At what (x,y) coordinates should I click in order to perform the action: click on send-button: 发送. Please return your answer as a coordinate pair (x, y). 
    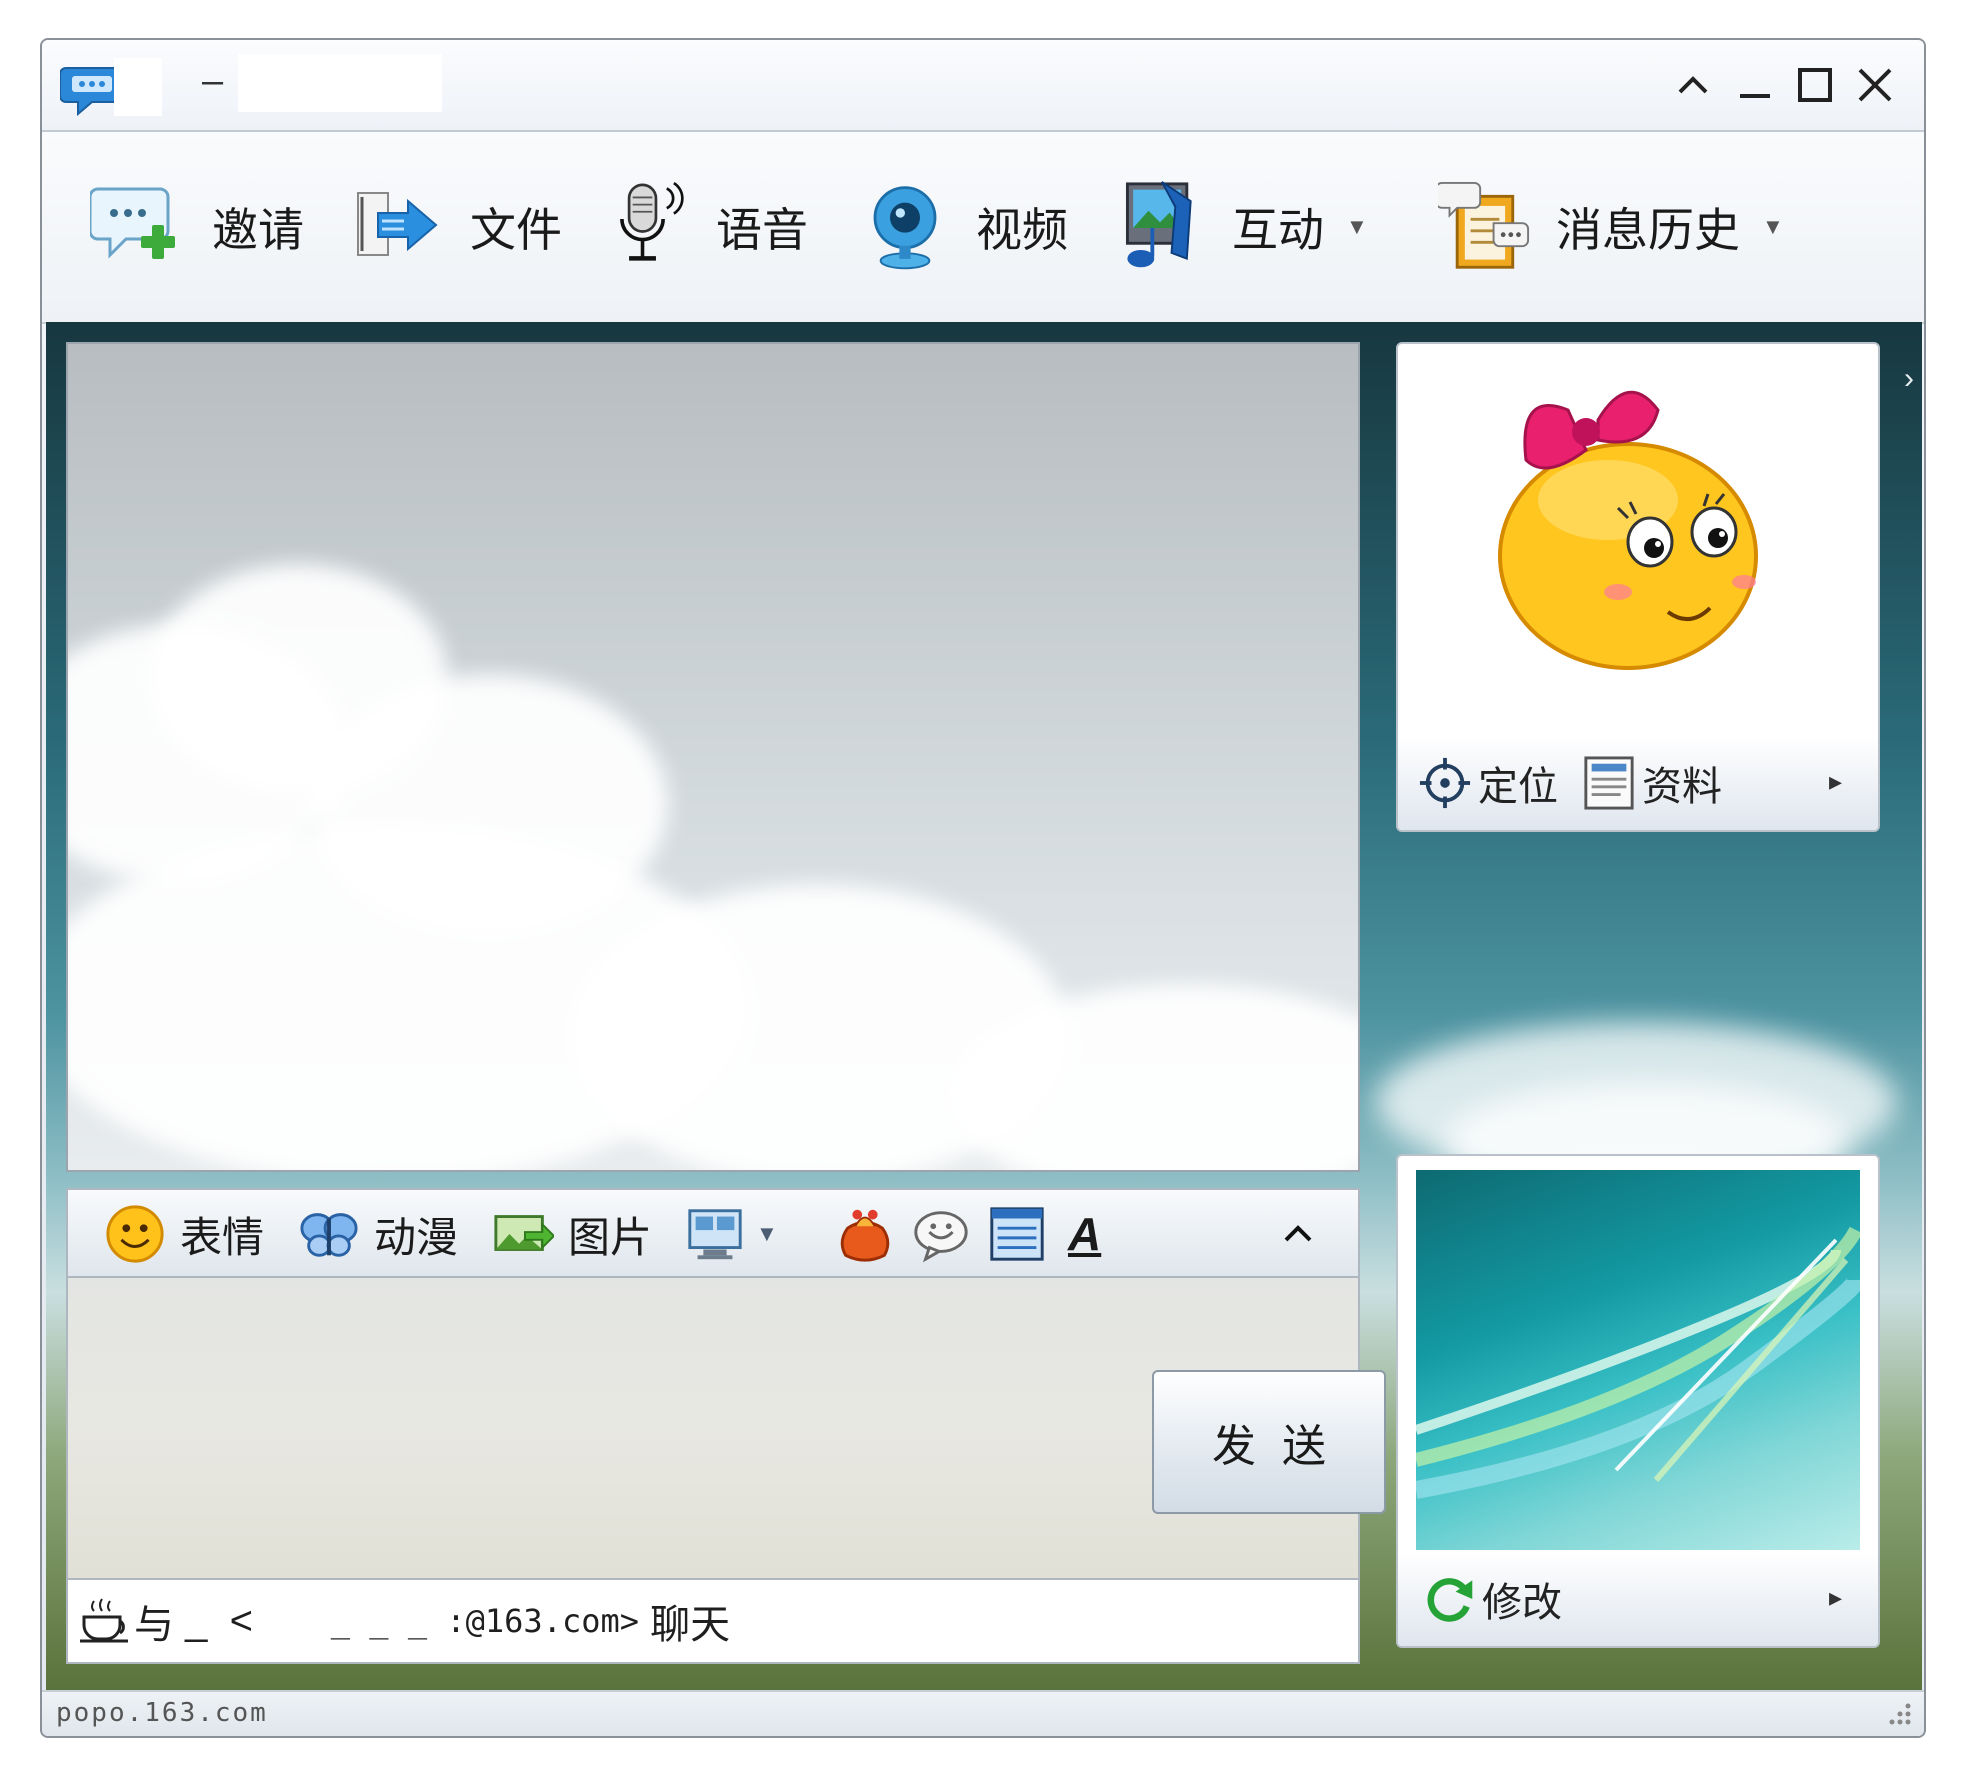
    Looking at the image, I should click on (1269, 1442).